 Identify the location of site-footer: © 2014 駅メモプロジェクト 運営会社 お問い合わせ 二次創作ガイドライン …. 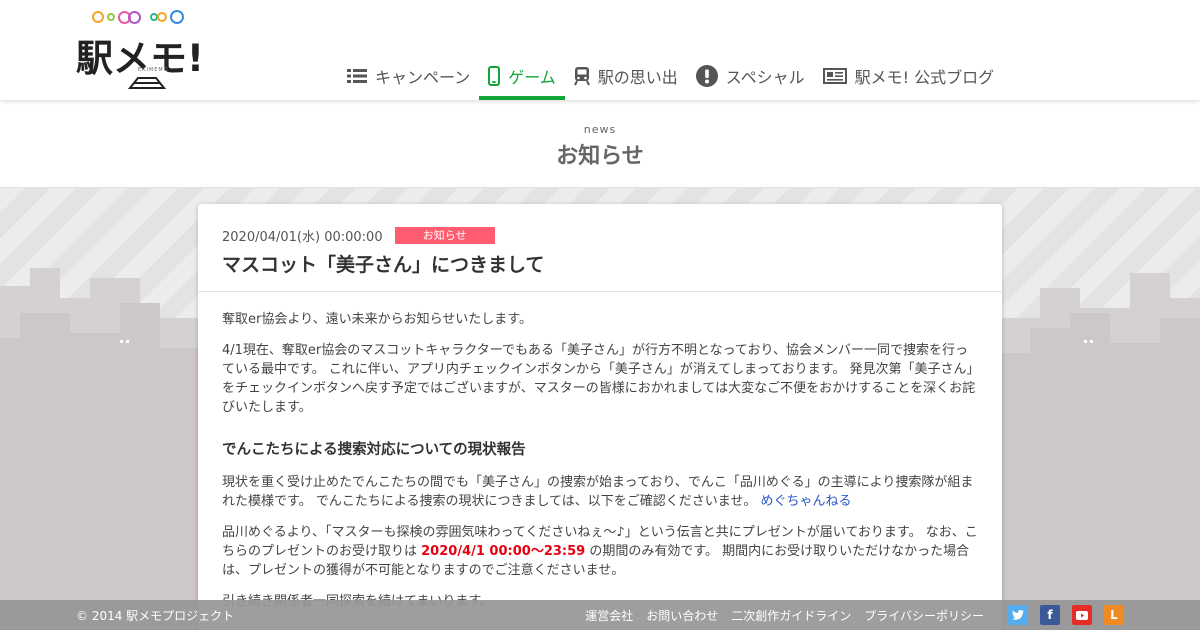
(600, 615).